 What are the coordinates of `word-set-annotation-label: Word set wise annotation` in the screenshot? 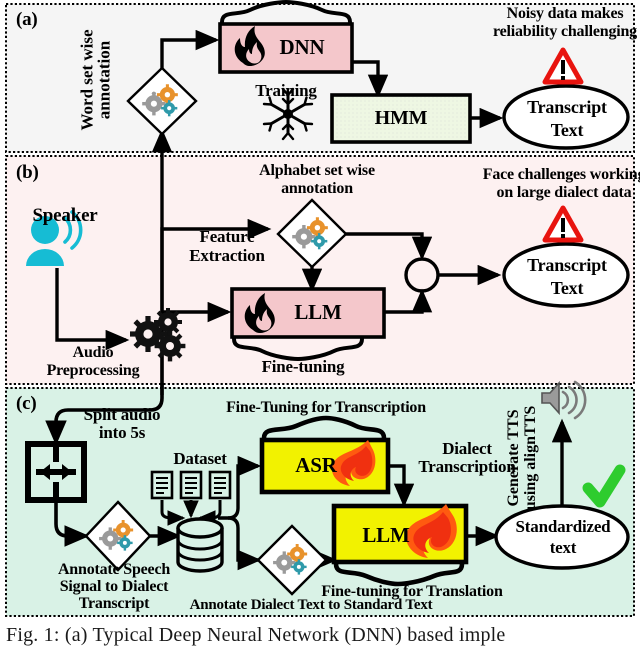 It's located at (95, 80).